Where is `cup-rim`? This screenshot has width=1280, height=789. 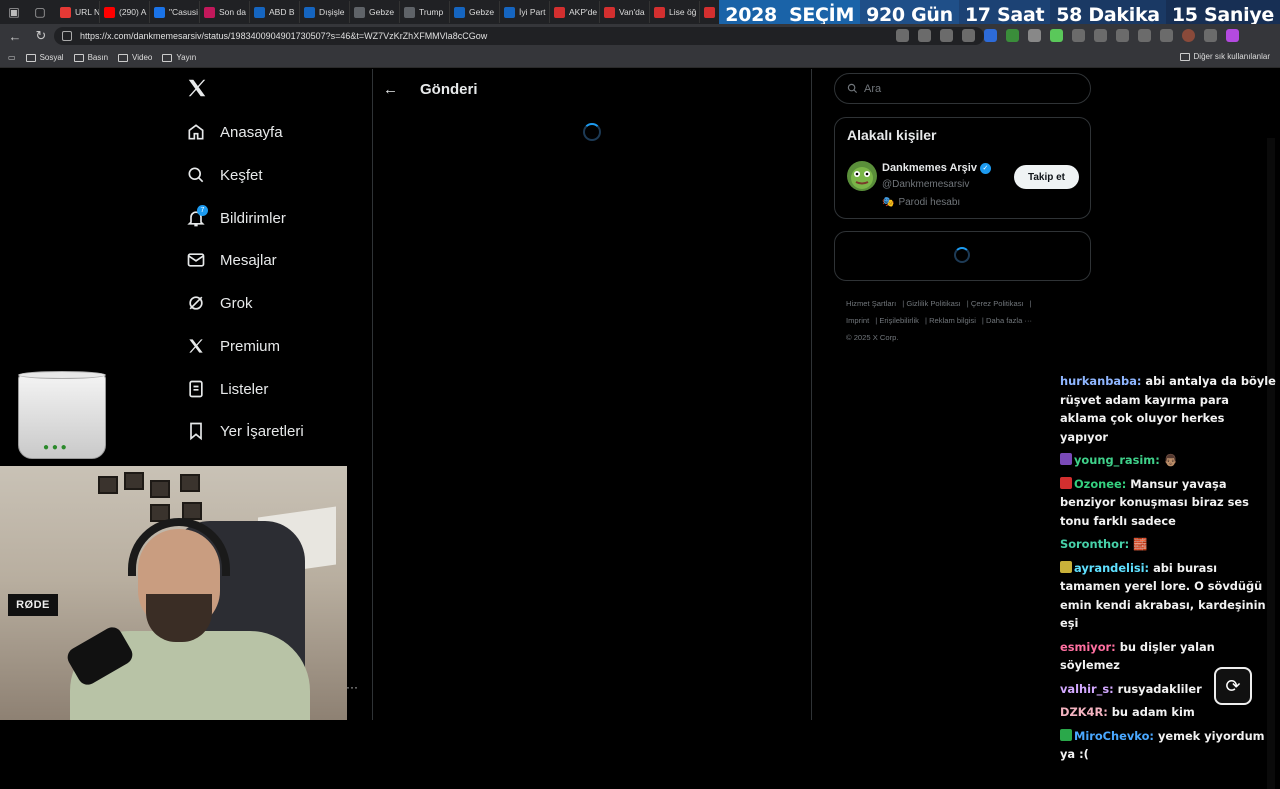 cup-rim is located at coordinates (62, 375).